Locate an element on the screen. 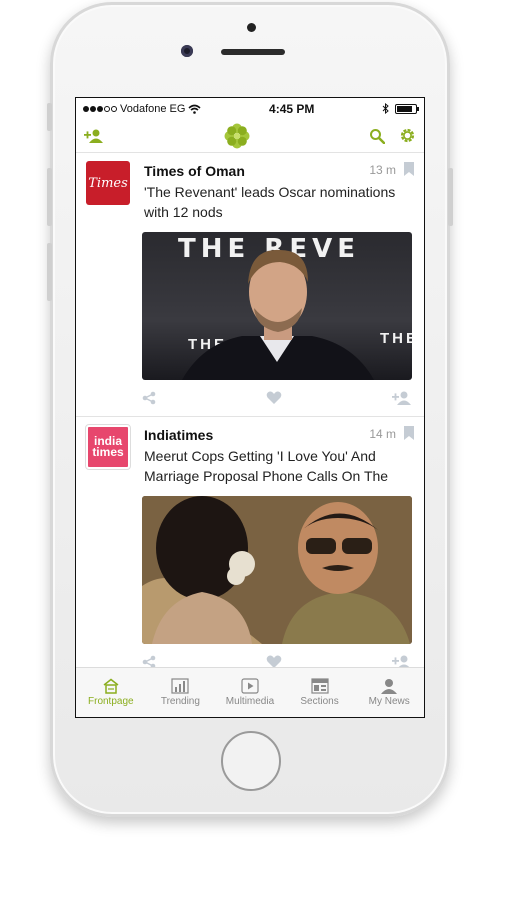  home-button is located at coordinates (251, 761).